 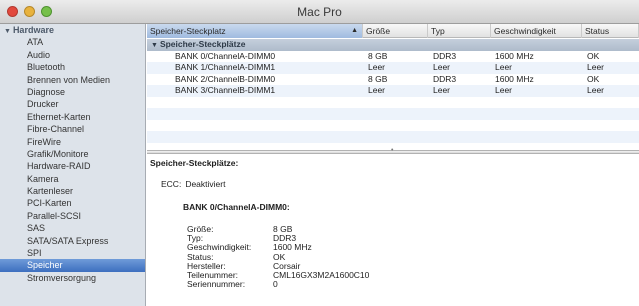 What do you see at coordinates (72, 179) in the screenshot?
I see `sidebar-item: Kamera` at bounding box center [72, 179].